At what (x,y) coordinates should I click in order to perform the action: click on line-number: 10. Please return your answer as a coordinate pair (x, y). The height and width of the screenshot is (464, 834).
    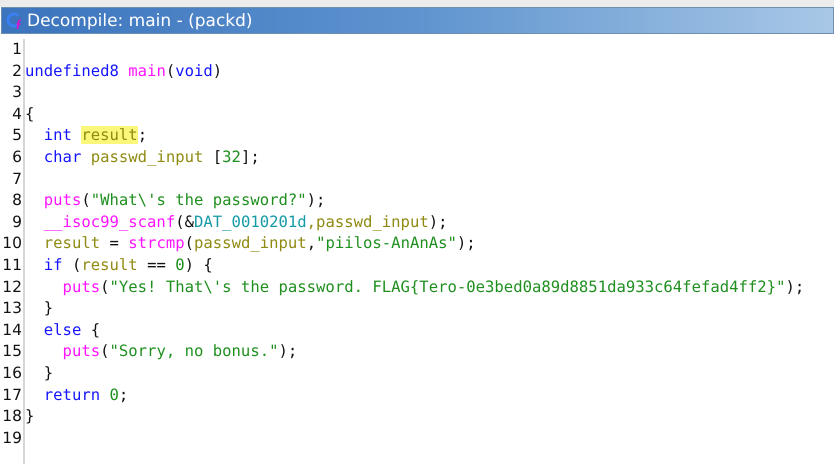
    Looking at the image, I should click on (11, 243).